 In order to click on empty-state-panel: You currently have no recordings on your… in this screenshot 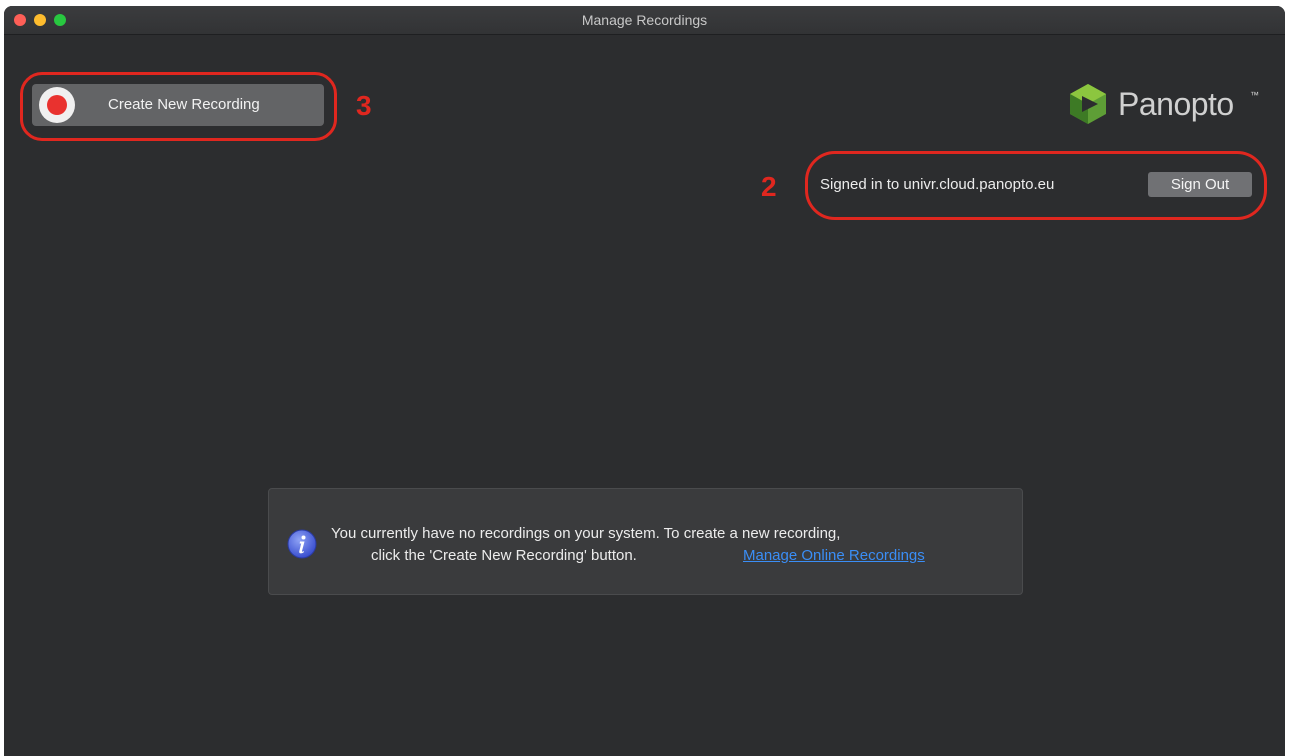, I will do `click(645, 541)`.